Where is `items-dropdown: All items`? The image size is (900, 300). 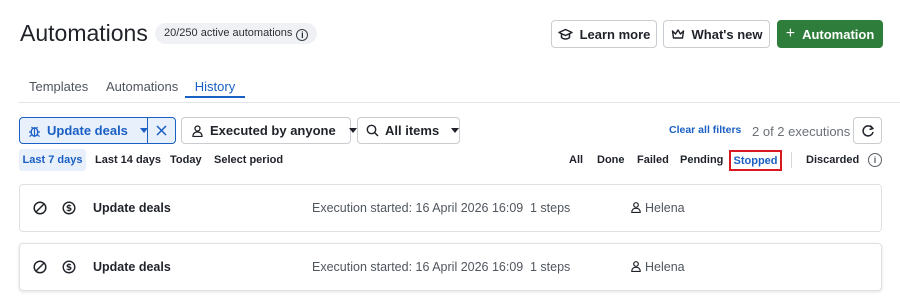 items-dropdown: All items is located at coordinates (408, 130).